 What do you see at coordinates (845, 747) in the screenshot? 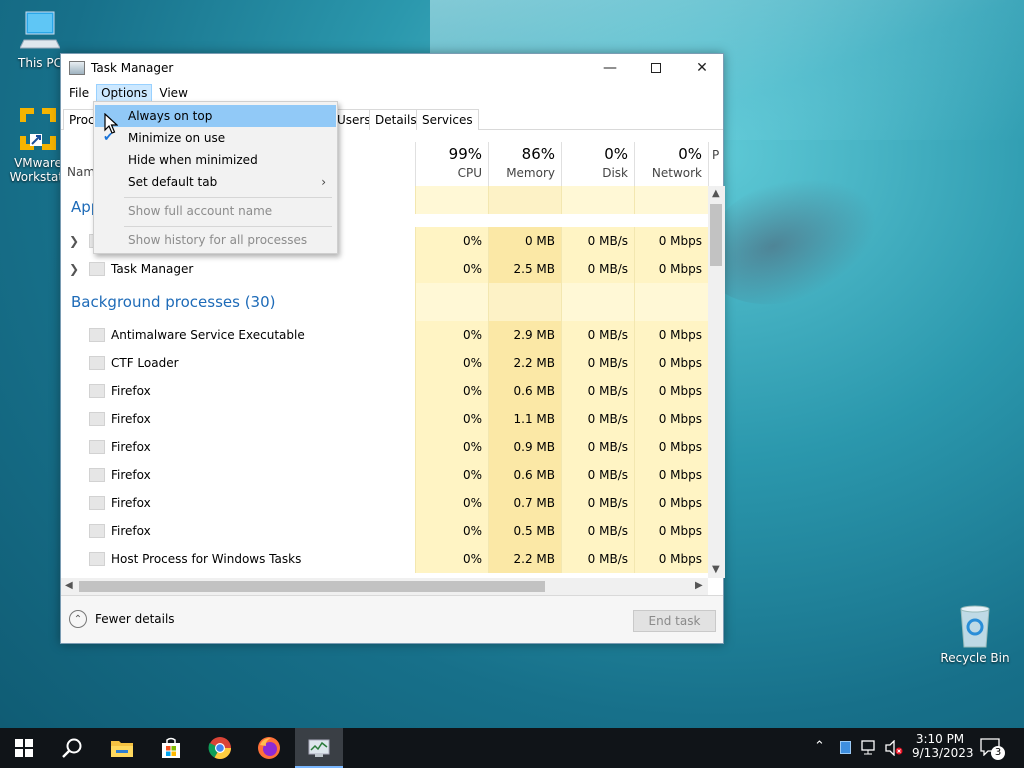
I see `vmware-tools-icon` at bounding box center [845, 747].